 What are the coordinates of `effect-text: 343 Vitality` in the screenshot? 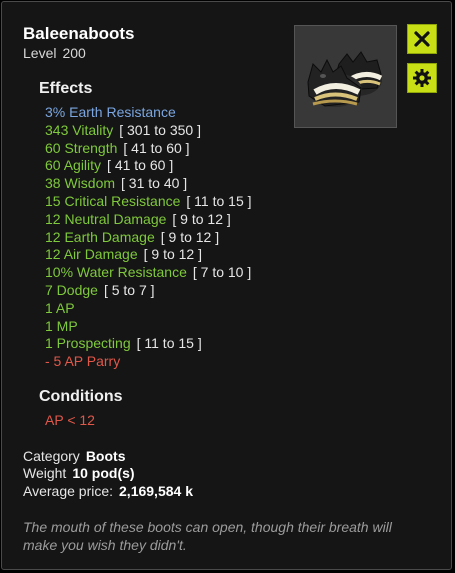 It's located at (79, 129).